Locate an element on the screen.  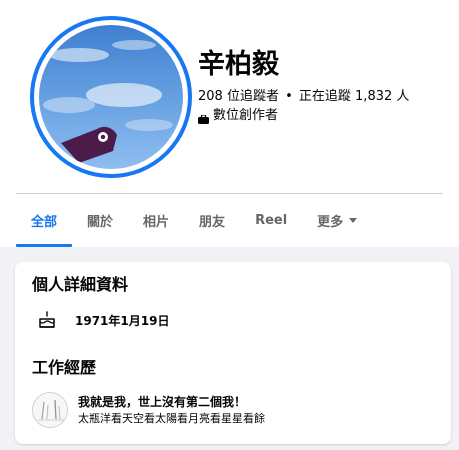
avatar-image is located at coordinates (111, 97).